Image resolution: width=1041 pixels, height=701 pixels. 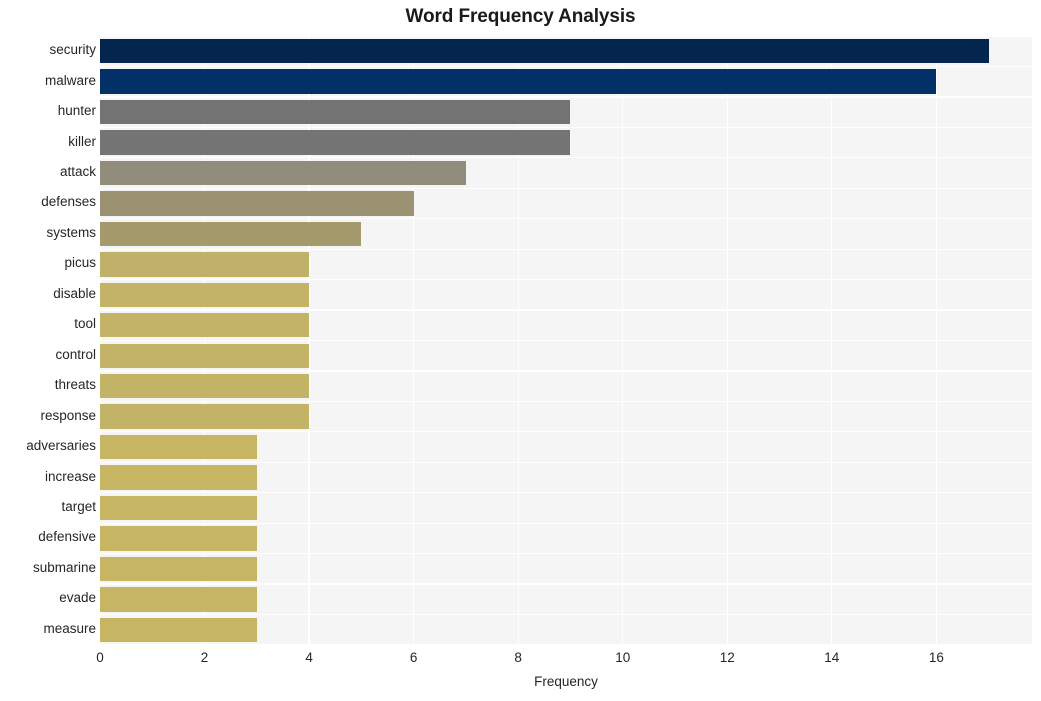 I want to click on y-axis-label: increase, so click(x=70, y=476).